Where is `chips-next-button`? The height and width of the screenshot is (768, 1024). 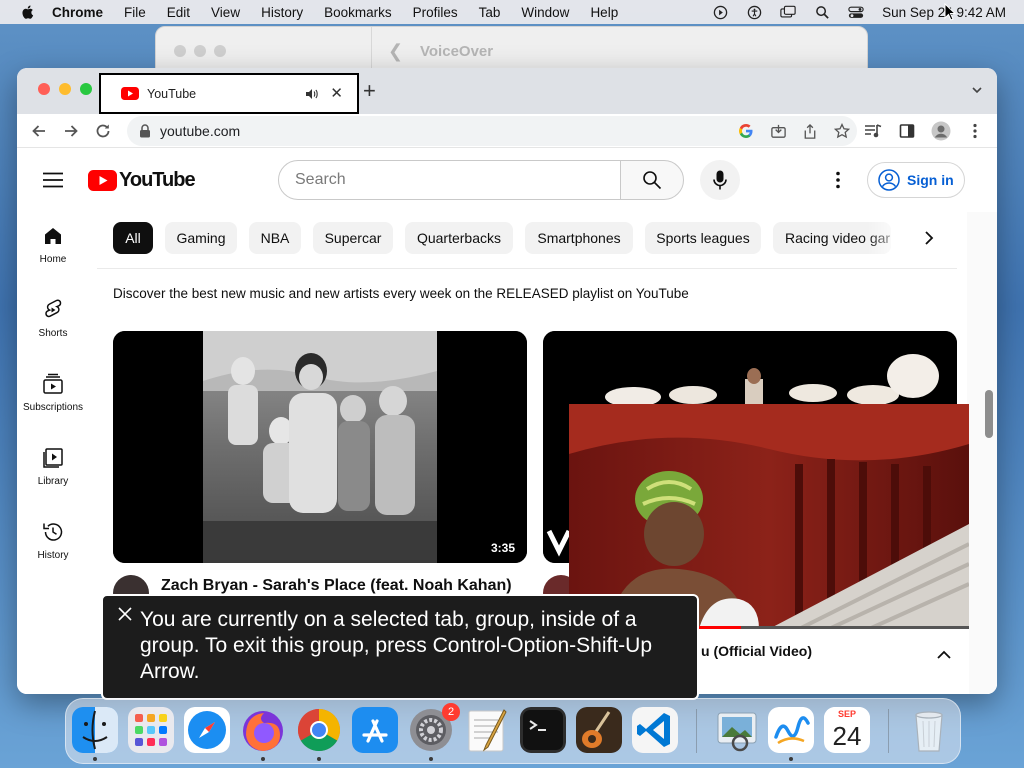
chips-next-button is located at coordinates (929, 238).